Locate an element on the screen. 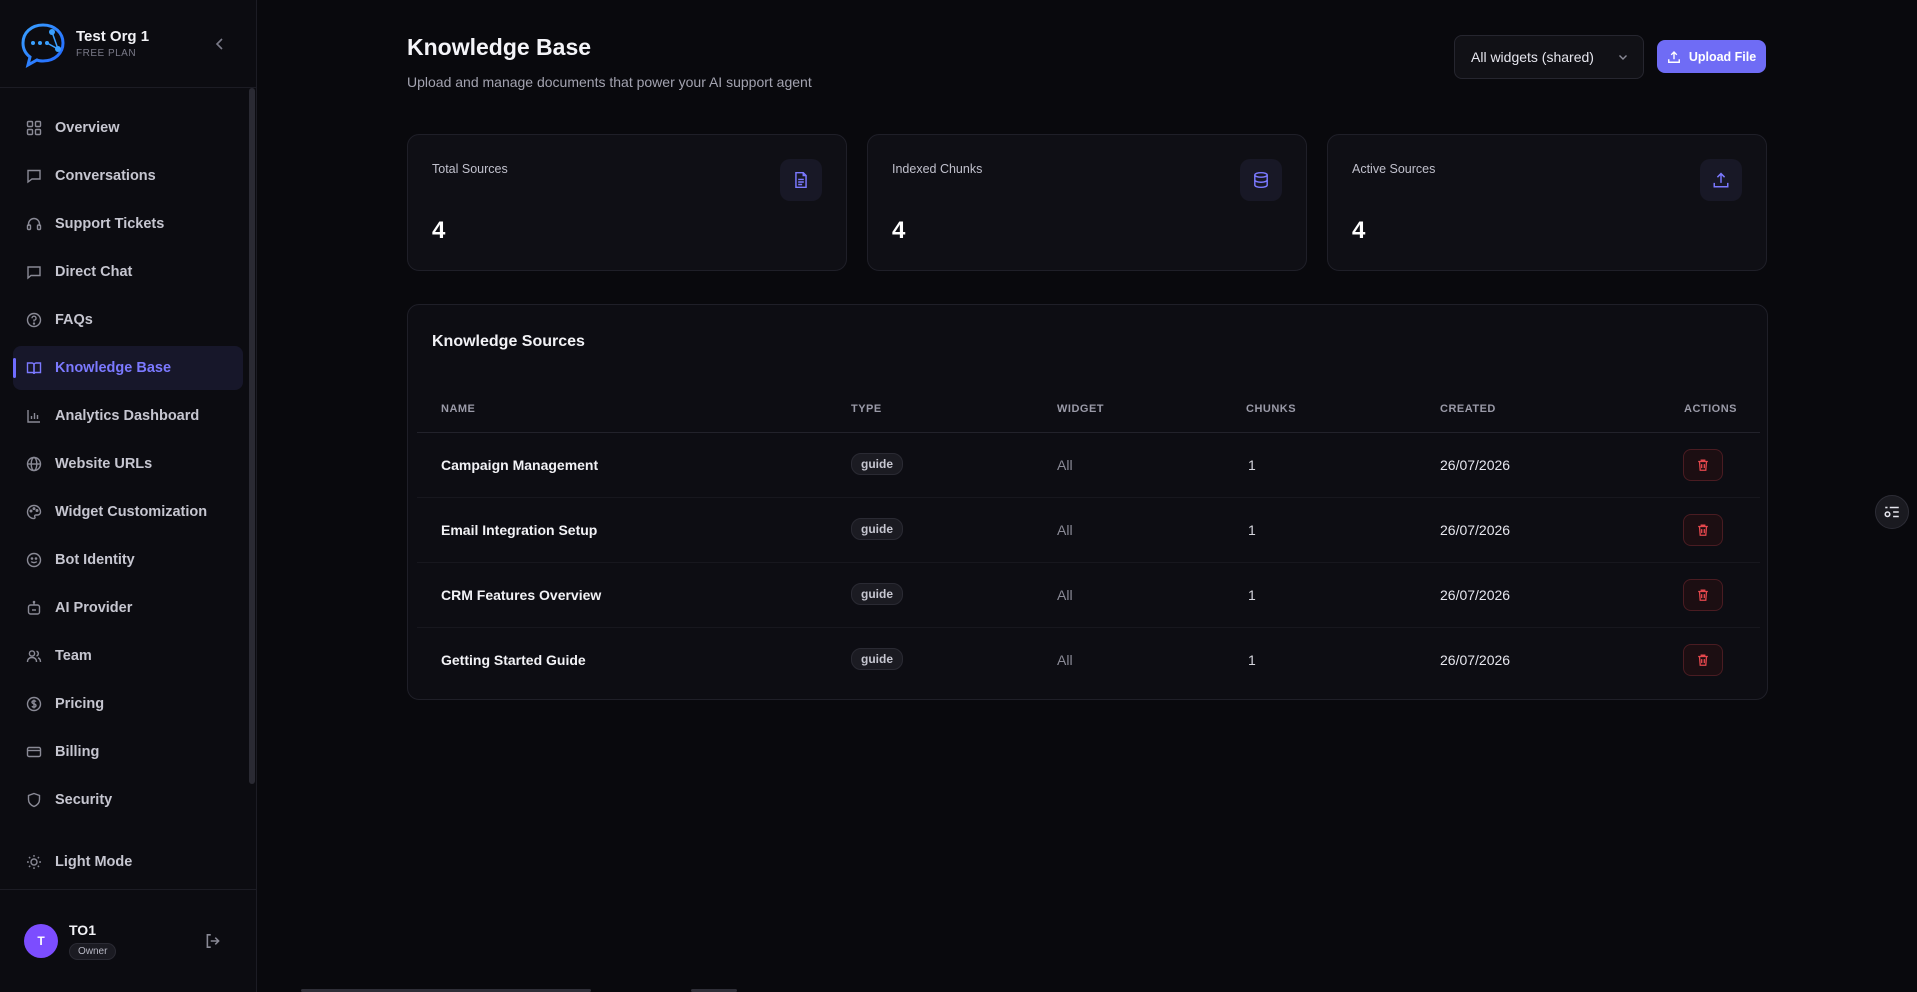 Image resolution: width=1917 pixels, height=992 pixels. sidebar-item-knowledge-base: Knowledge Base is located at coordinates (128, 368).